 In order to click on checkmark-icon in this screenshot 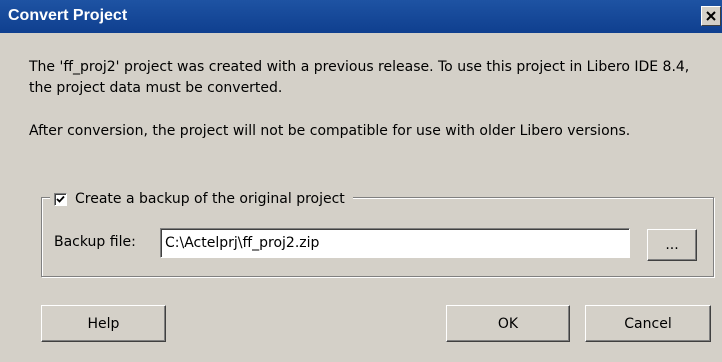, I will do `click(60, 199)`.